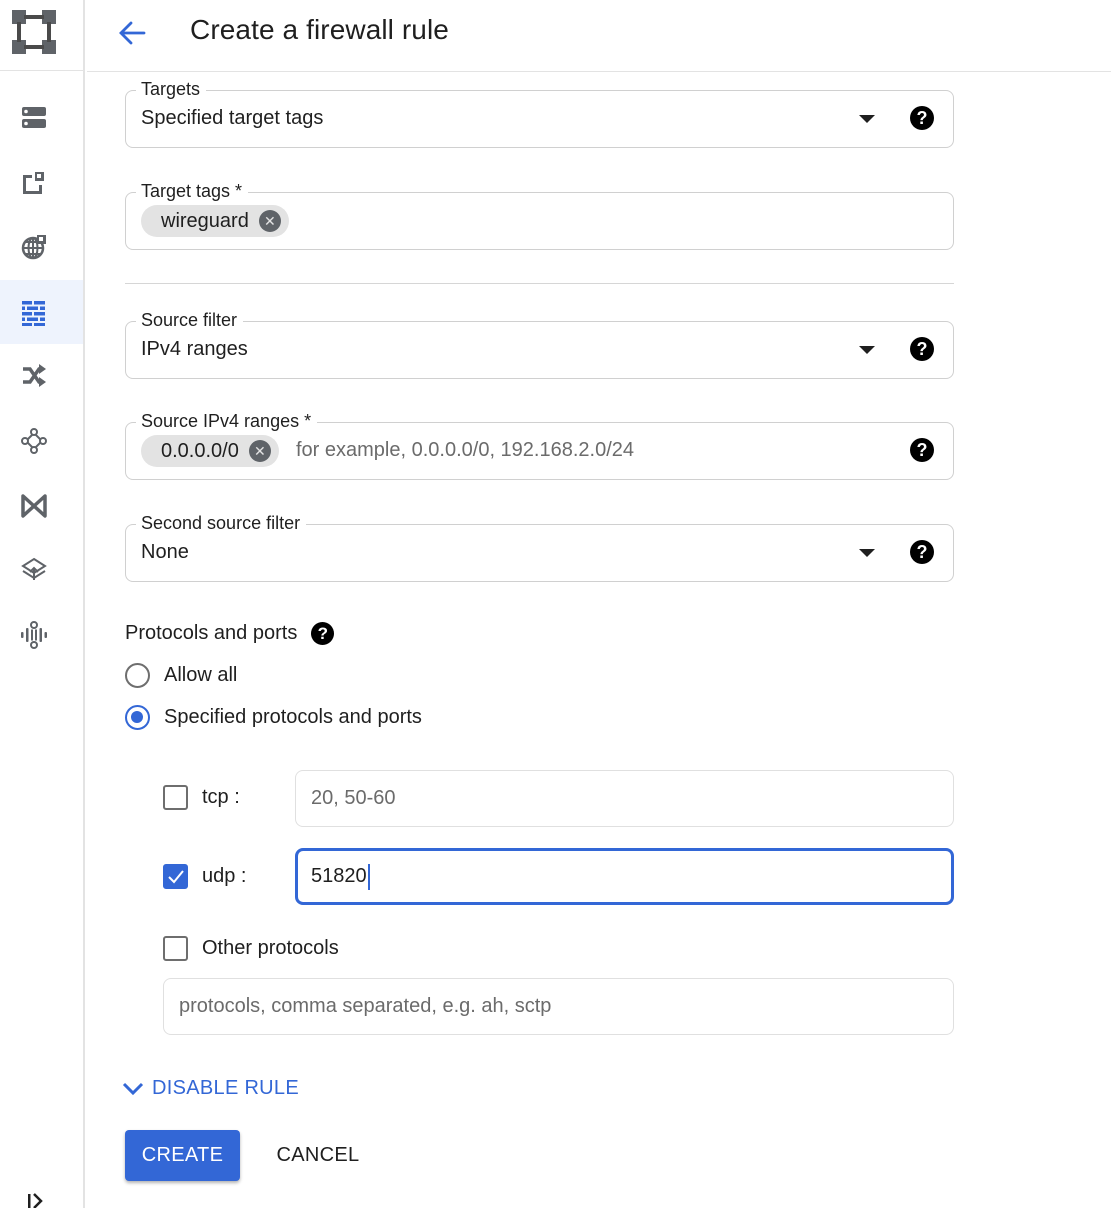 This screenshot has width=1111, height=1208. What do you see at coordinates (34, 375) in the screenshot?
I see `routes-icon` at bounding box center [34, 375].